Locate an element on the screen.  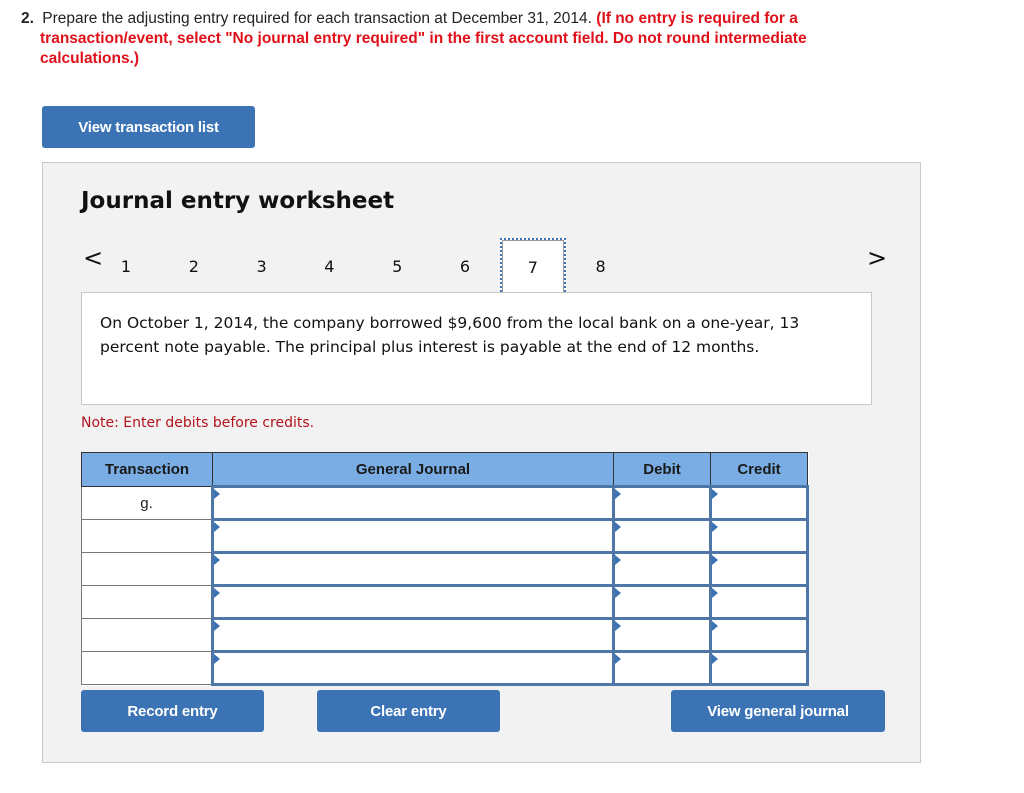
worksheet-title: Journal entry worksheet is located at coordinates (238, 201).